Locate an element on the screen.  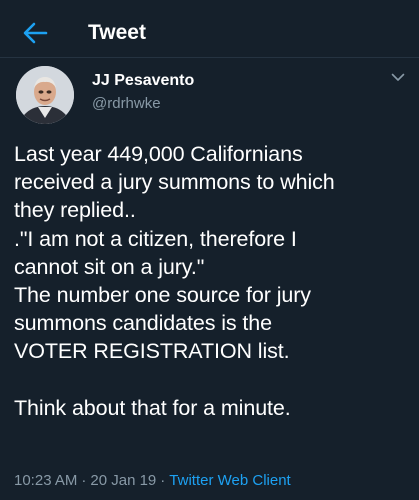
tweet-line: VOTER REGISTRATION list. is located at coordinates (152, 351).